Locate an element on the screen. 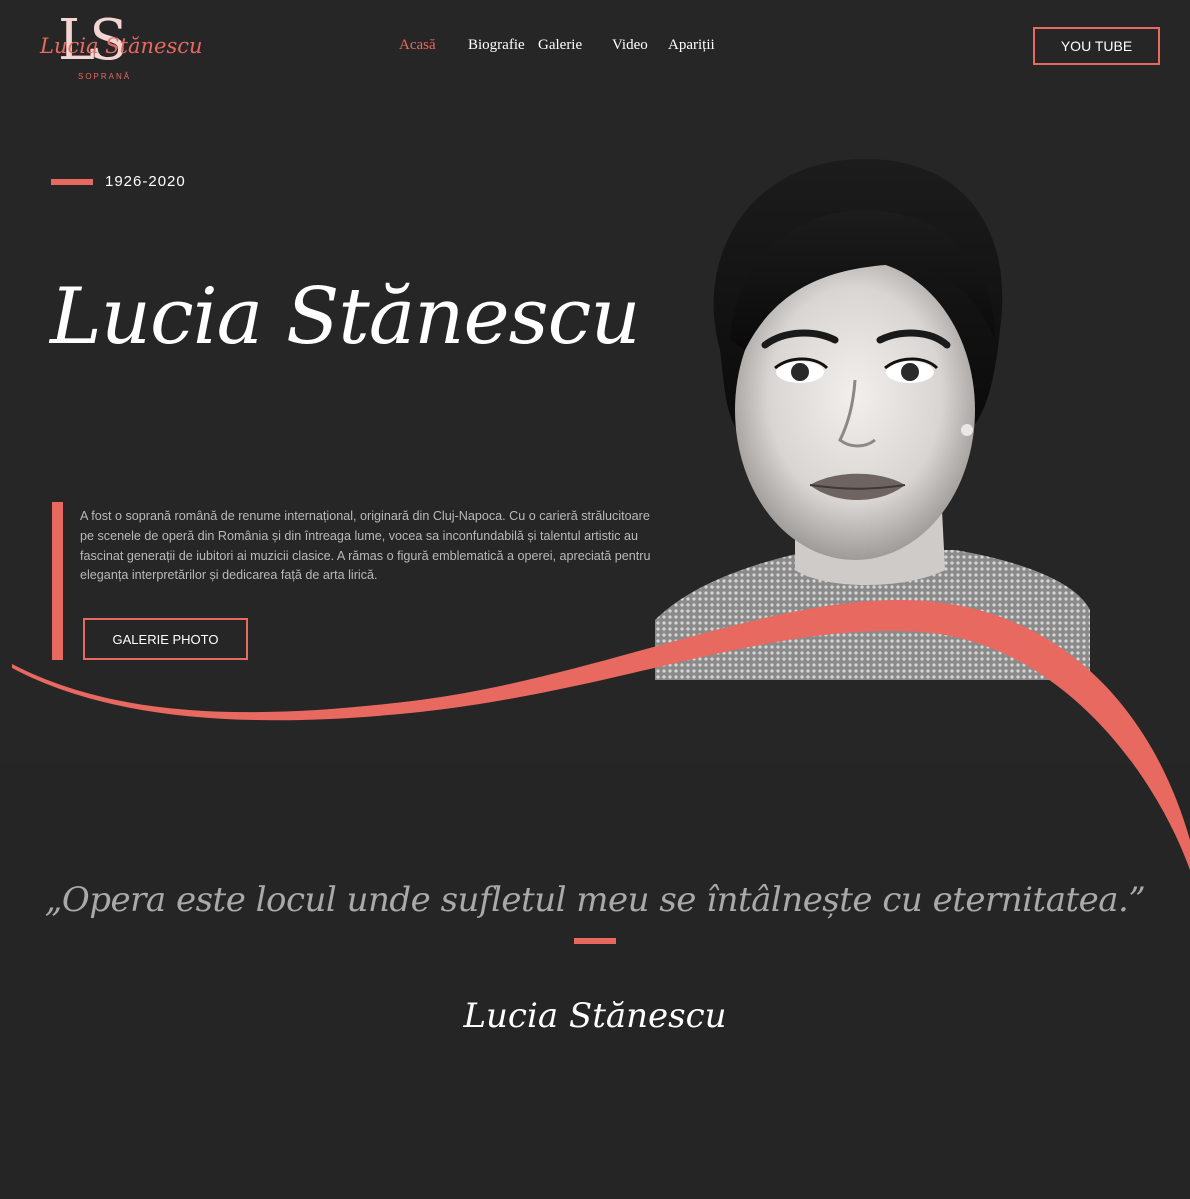  site-logo: LS Lucia Stănescu SOPRANĂ is located at coordinates (121, 47).